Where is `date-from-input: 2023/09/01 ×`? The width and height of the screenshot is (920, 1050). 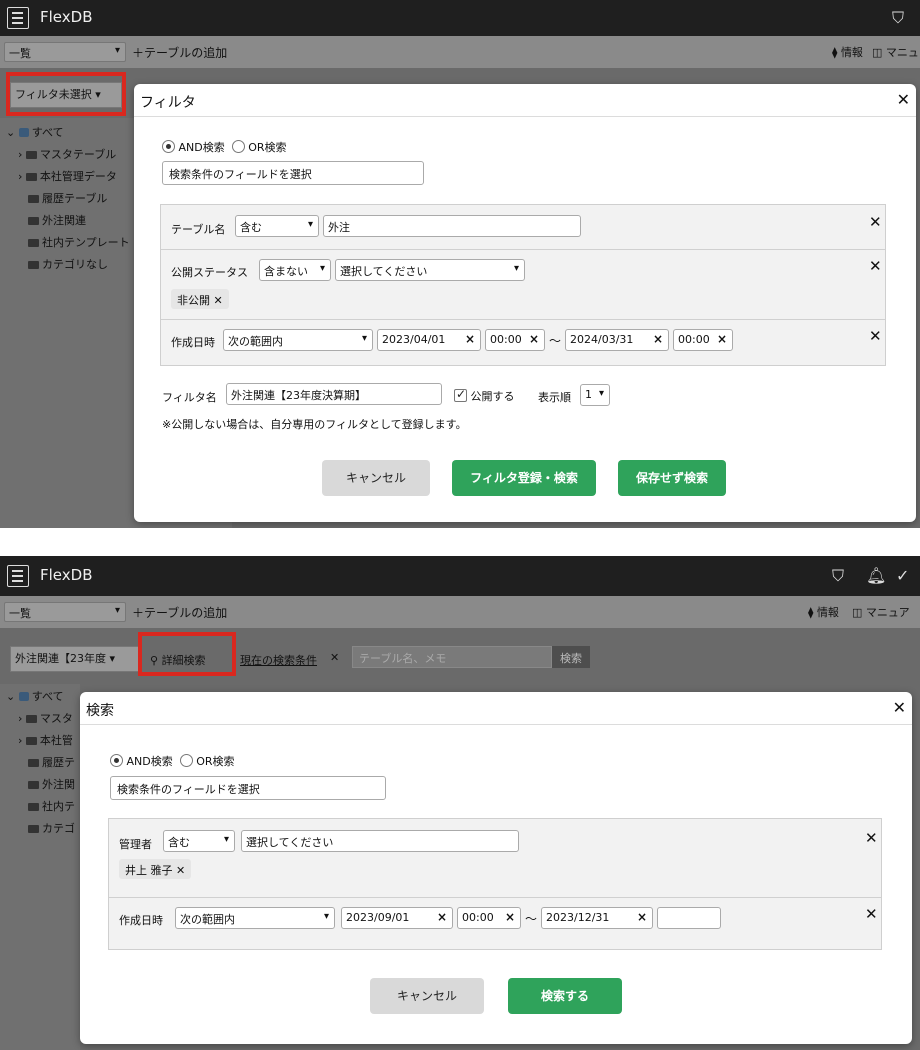 date-from-input: 2023/09/01 × is located at coordinates (397, 918).